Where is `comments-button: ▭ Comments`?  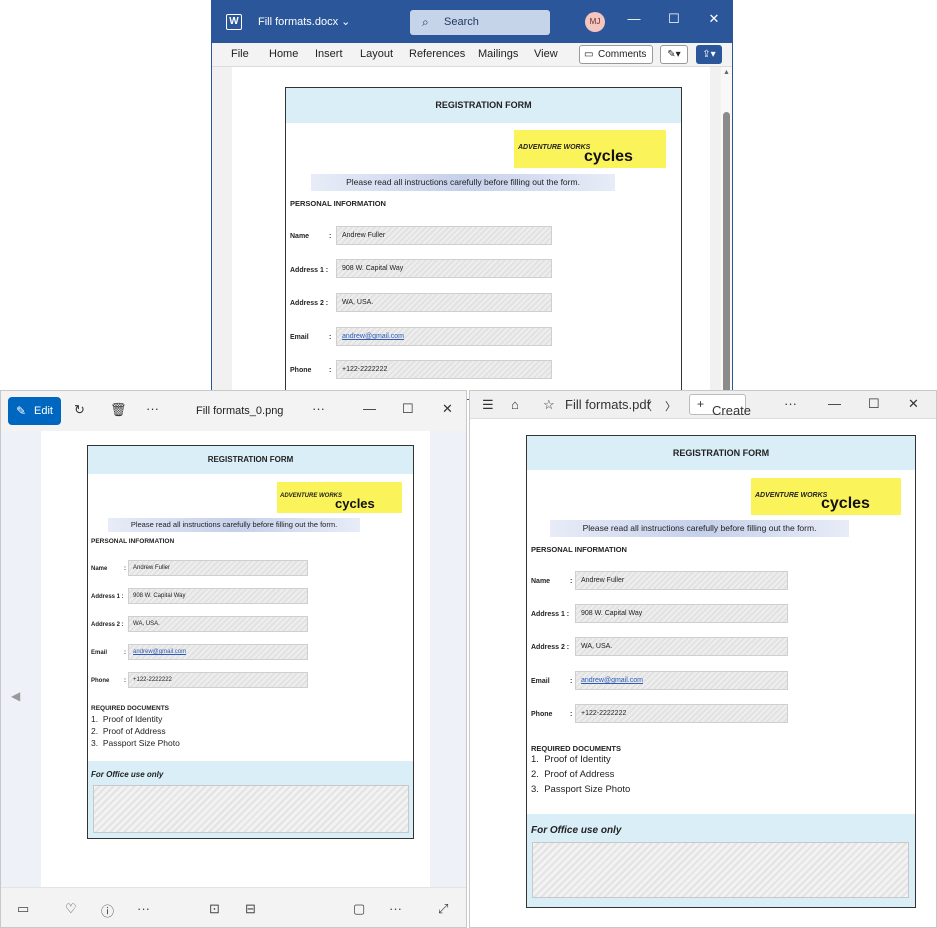 comments-button: ▭ Comments is located at coordinates (616, 54).